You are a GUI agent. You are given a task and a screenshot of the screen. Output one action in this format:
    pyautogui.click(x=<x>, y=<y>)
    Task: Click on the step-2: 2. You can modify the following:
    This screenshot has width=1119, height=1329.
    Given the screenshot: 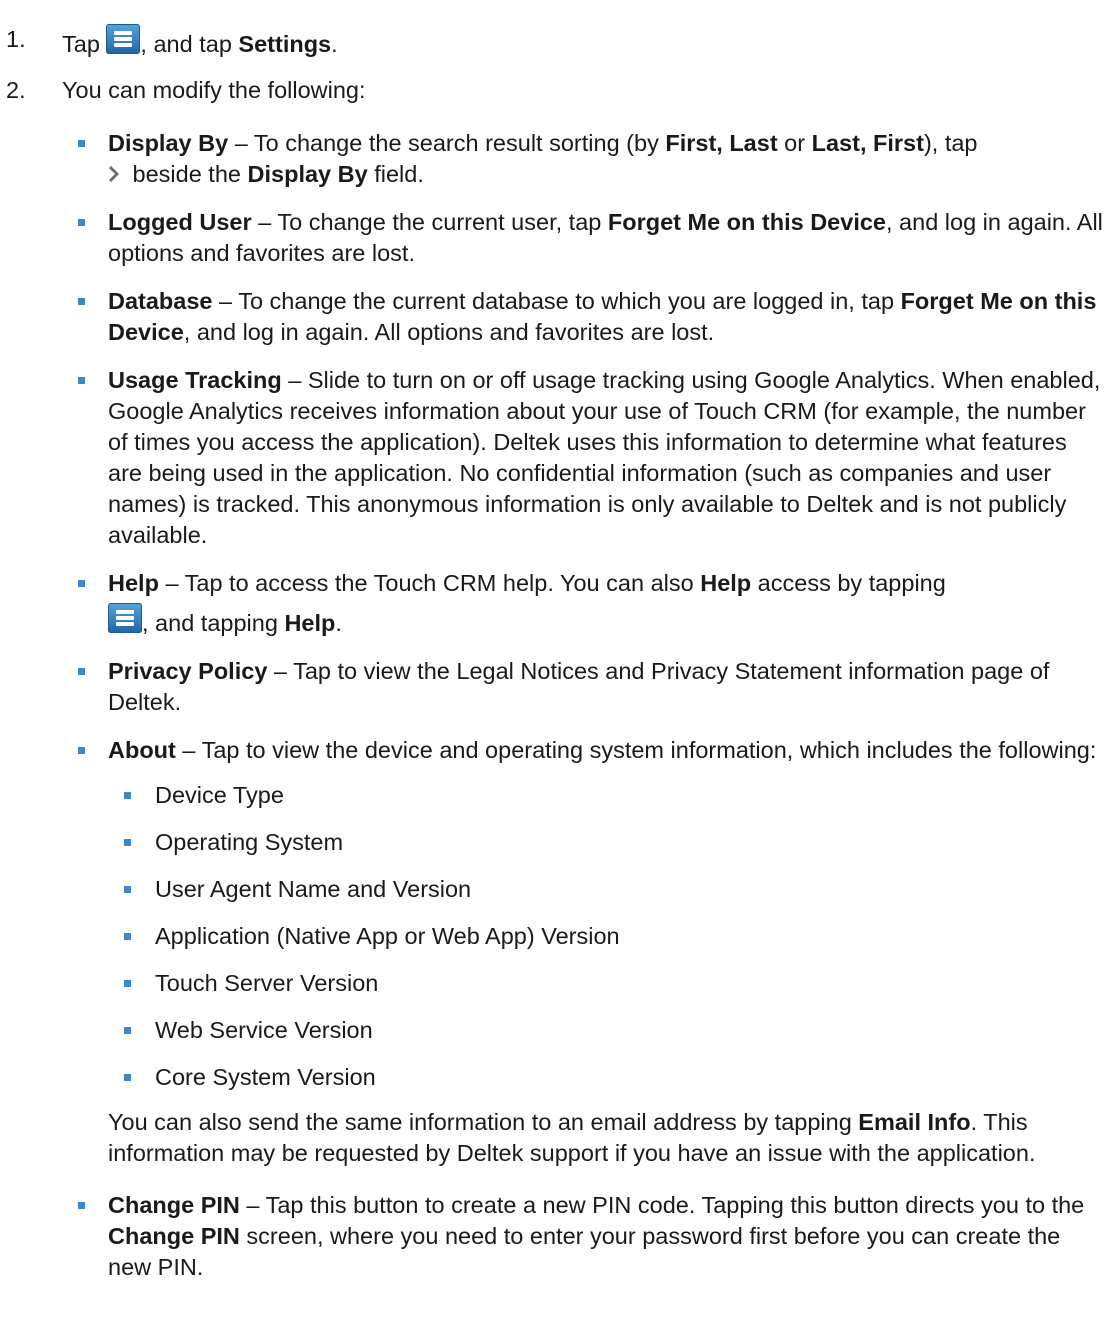 What is the action you would take?
    pyautogui.click(x=559, y=90)
    